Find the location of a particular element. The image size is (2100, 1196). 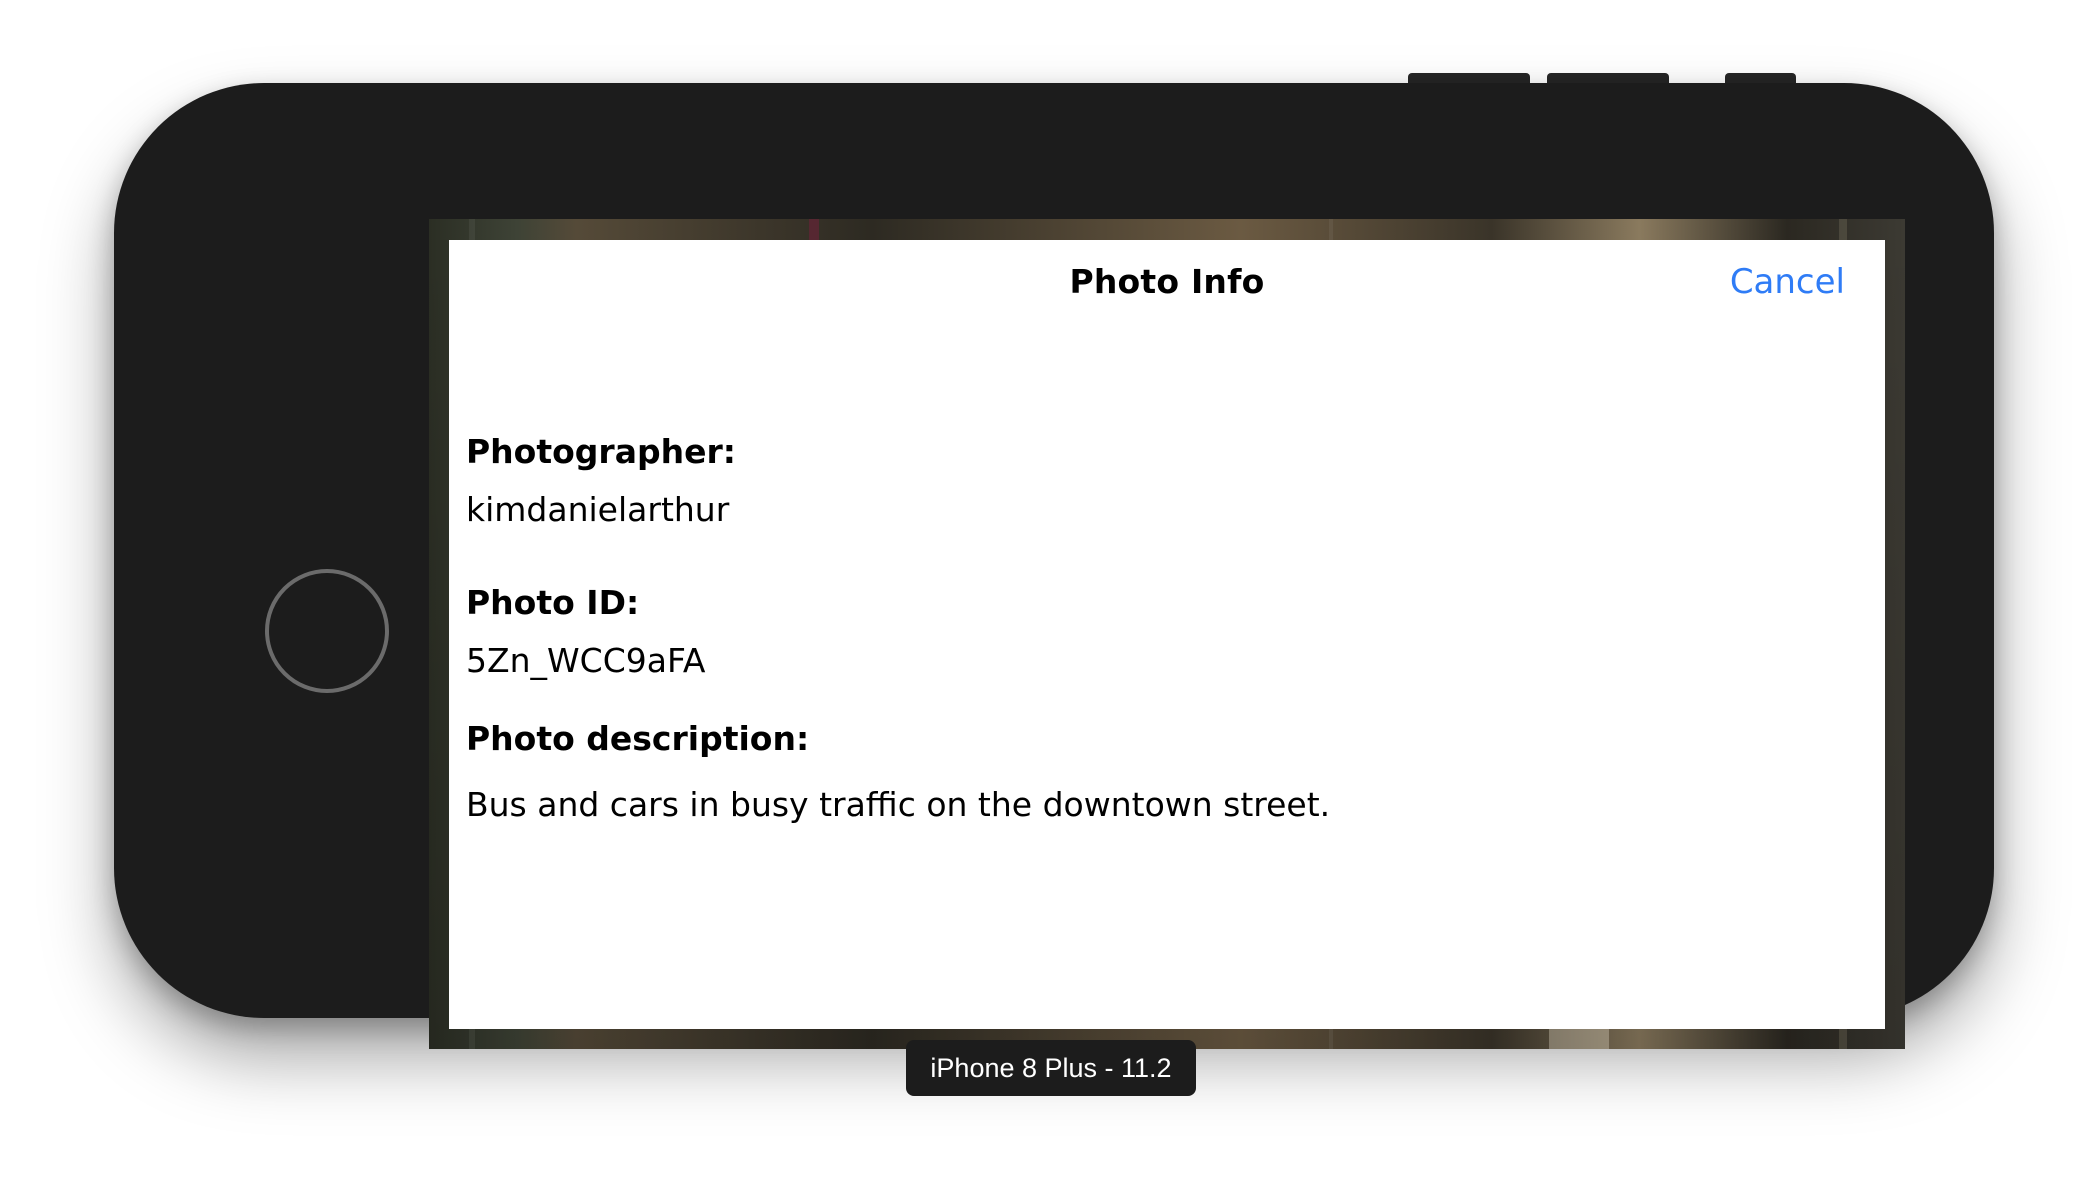

photo-description-label: Photo description: is located at coordinates (638, 738).